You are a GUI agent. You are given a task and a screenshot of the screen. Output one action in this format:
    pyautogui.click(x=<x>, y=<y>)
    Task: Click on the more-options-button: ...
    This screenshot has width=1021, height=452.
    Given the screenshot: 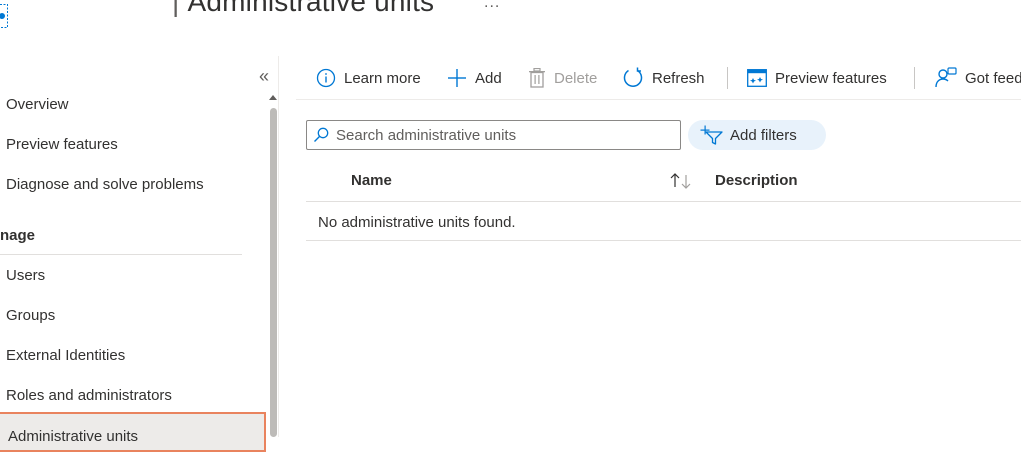 What is the action you would take?
    pyautogui.click(x=492, y=6)
    